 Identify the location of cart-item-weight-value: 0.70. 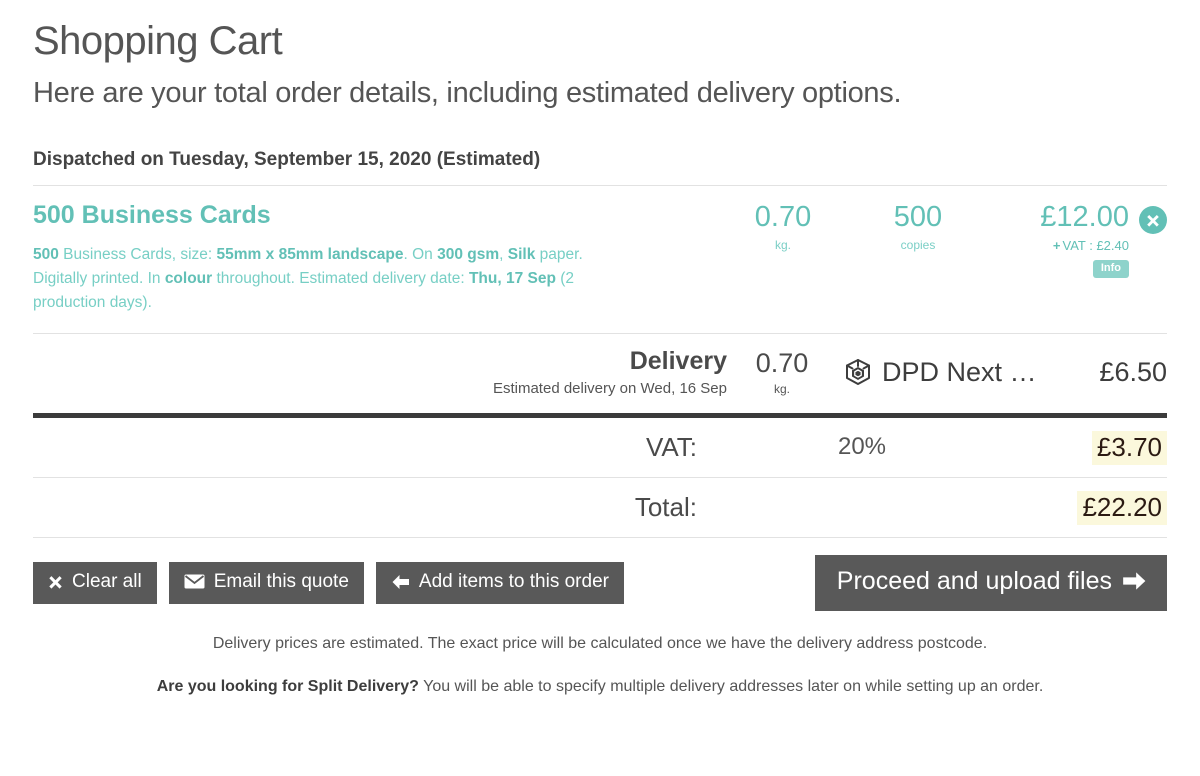
(783, 216).